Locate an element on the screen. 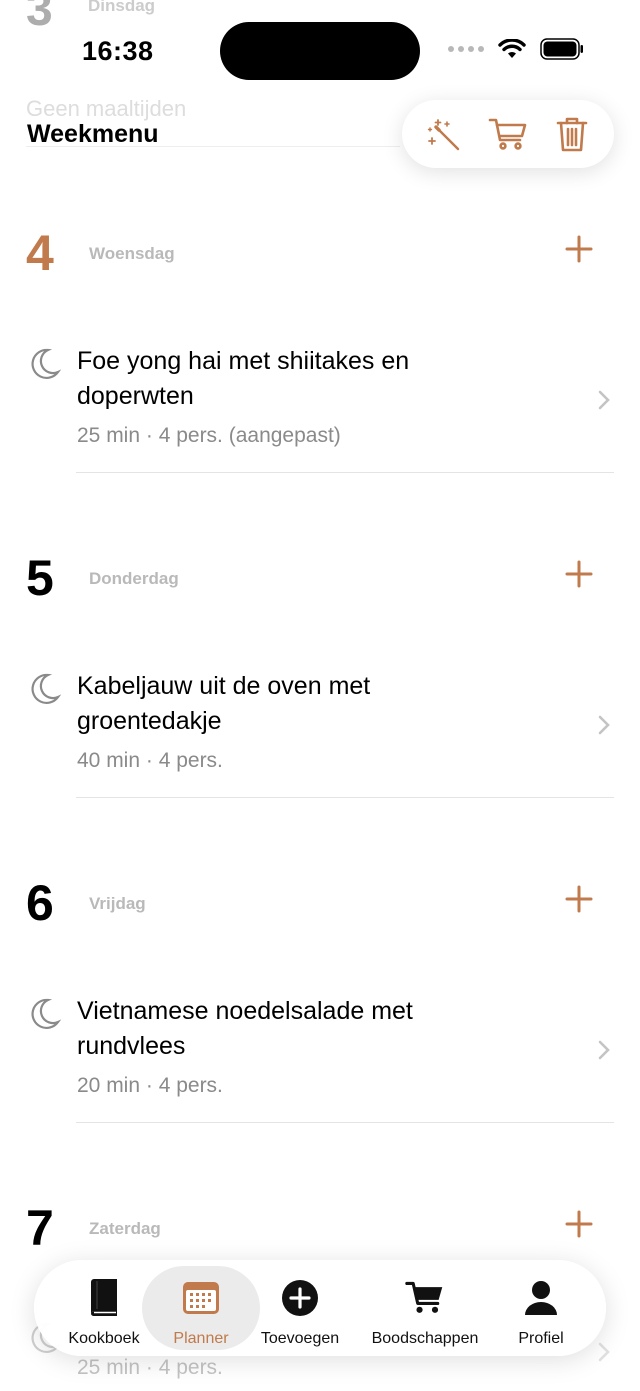  tab-label: Toevoegen is located at coordinates (300, 1338).